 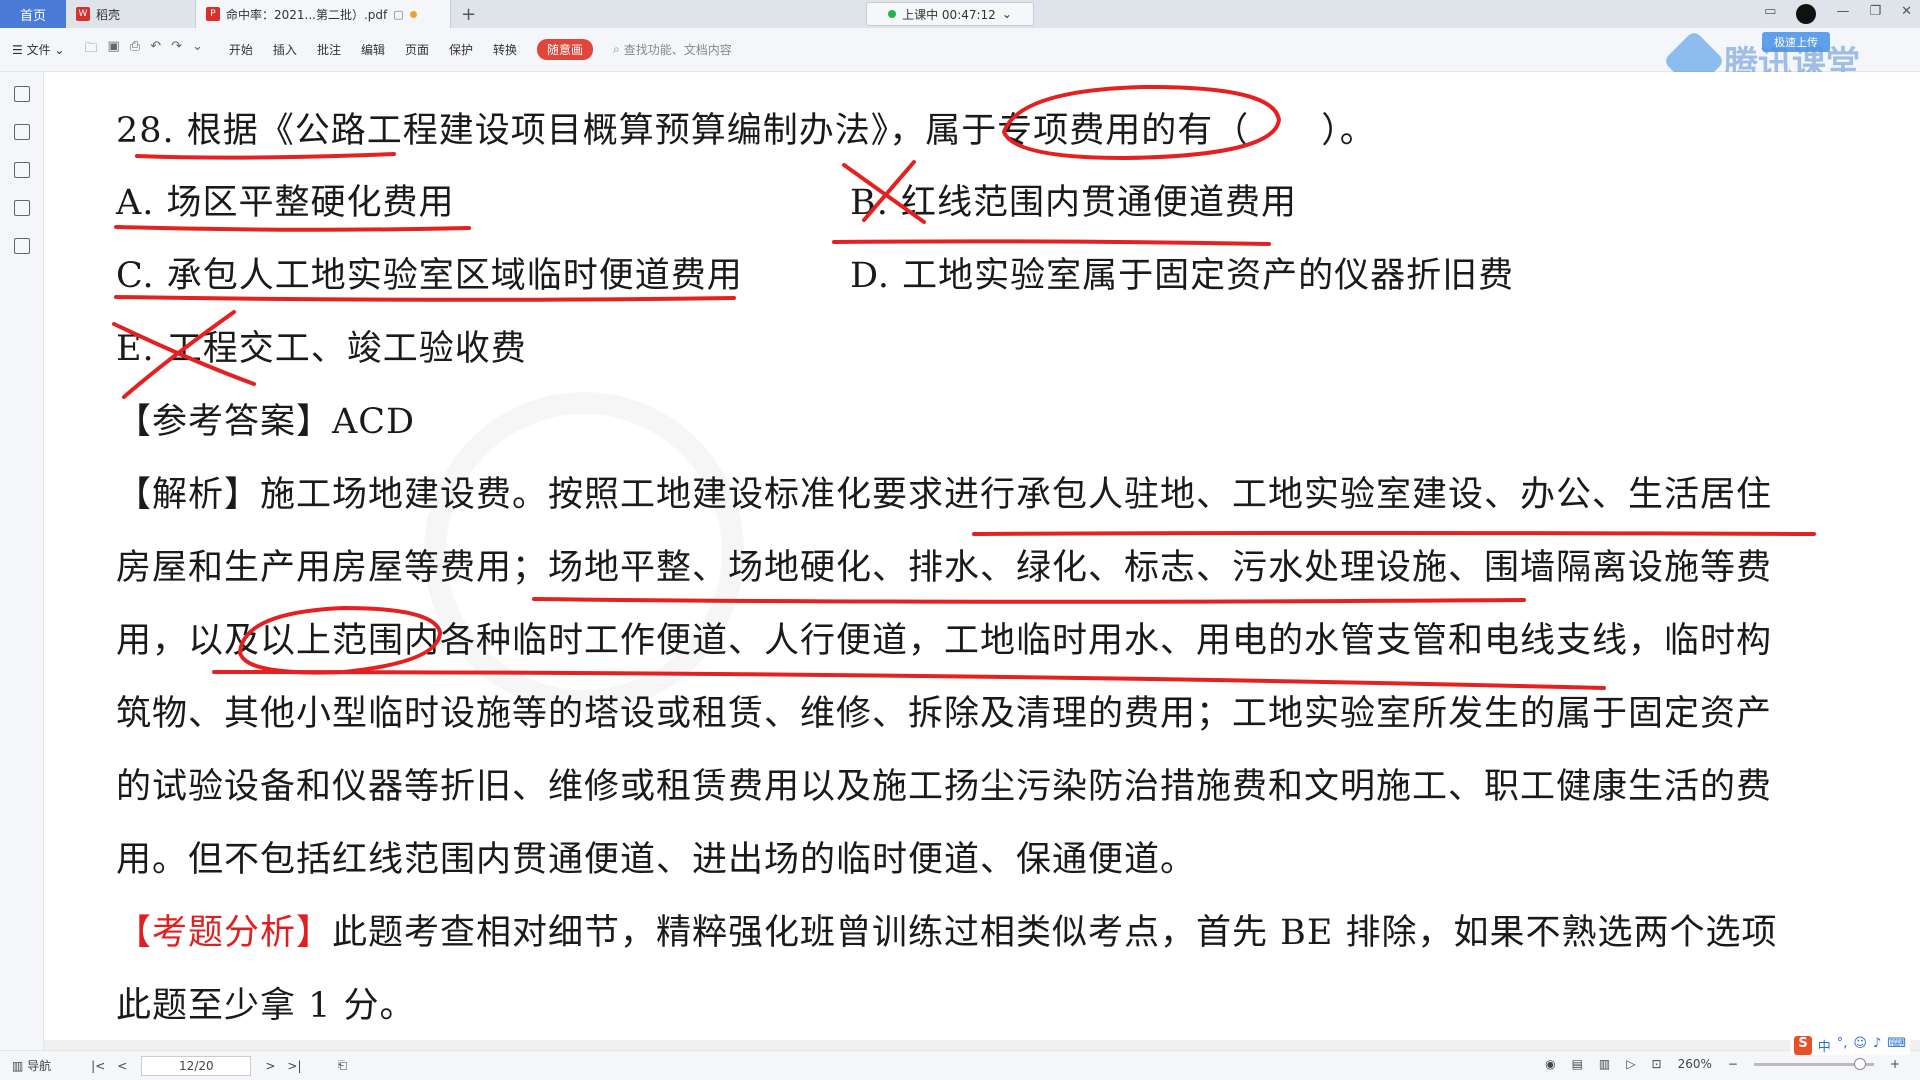 What do you see at coordinates (266, 1006) in the screenshot?
I see `exam-analysis-line2: 此题至少拿 1 分。` at bounding box center [266, 1006].